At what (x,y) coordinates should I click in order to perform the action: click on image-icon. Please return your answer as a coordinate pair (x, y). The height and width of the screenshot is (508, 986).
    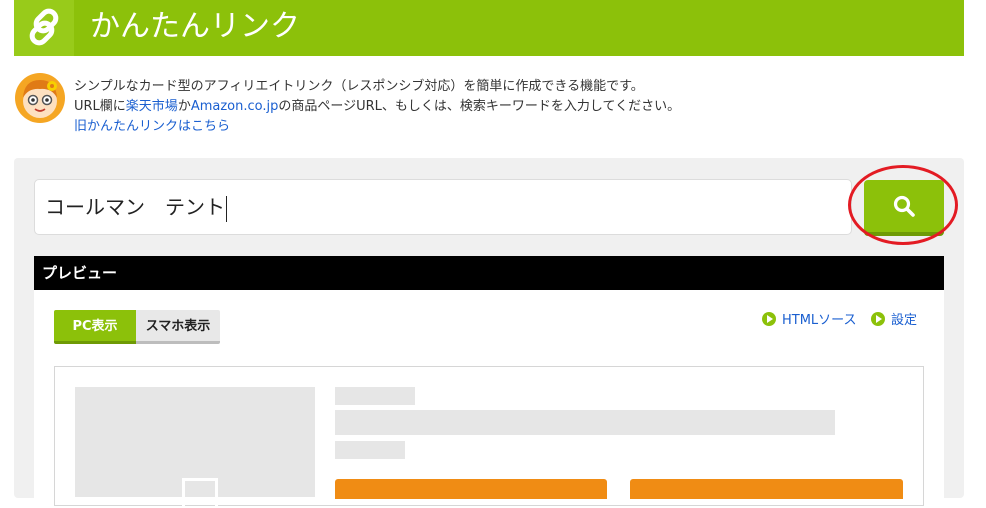
    Looking at the image, I should click on (200, 493).